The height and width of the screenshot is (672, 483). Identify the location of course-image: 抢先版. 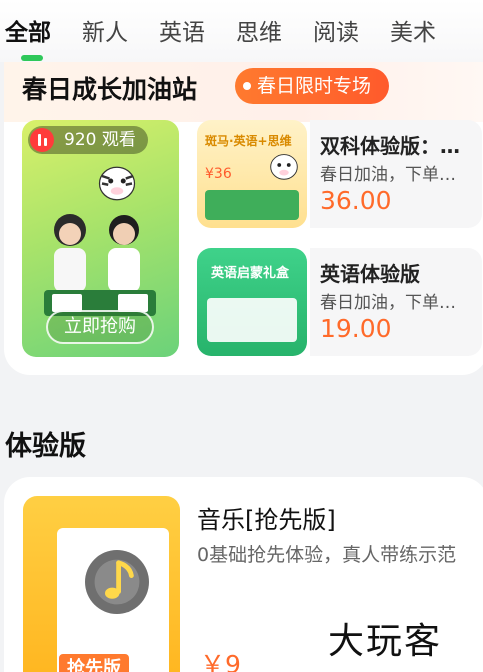
(101, 584).